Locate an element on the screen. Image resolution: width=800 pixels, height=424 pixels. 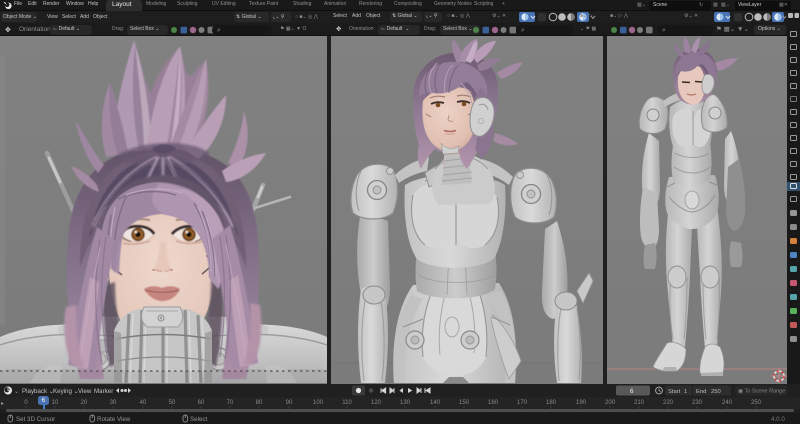
svg-text: Set 3D Cursor is located at coordinates (35, 419).